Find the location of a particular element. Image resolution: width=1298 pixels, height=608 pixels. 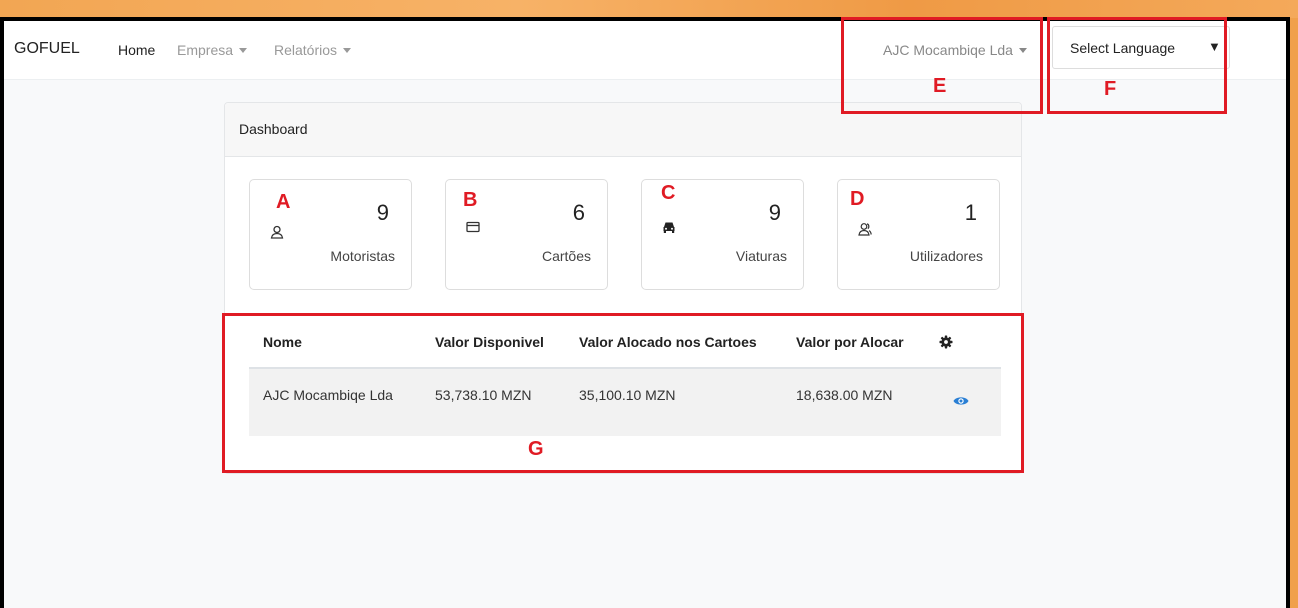

annotation-marker-b: B is located at coordinates (470, 200).